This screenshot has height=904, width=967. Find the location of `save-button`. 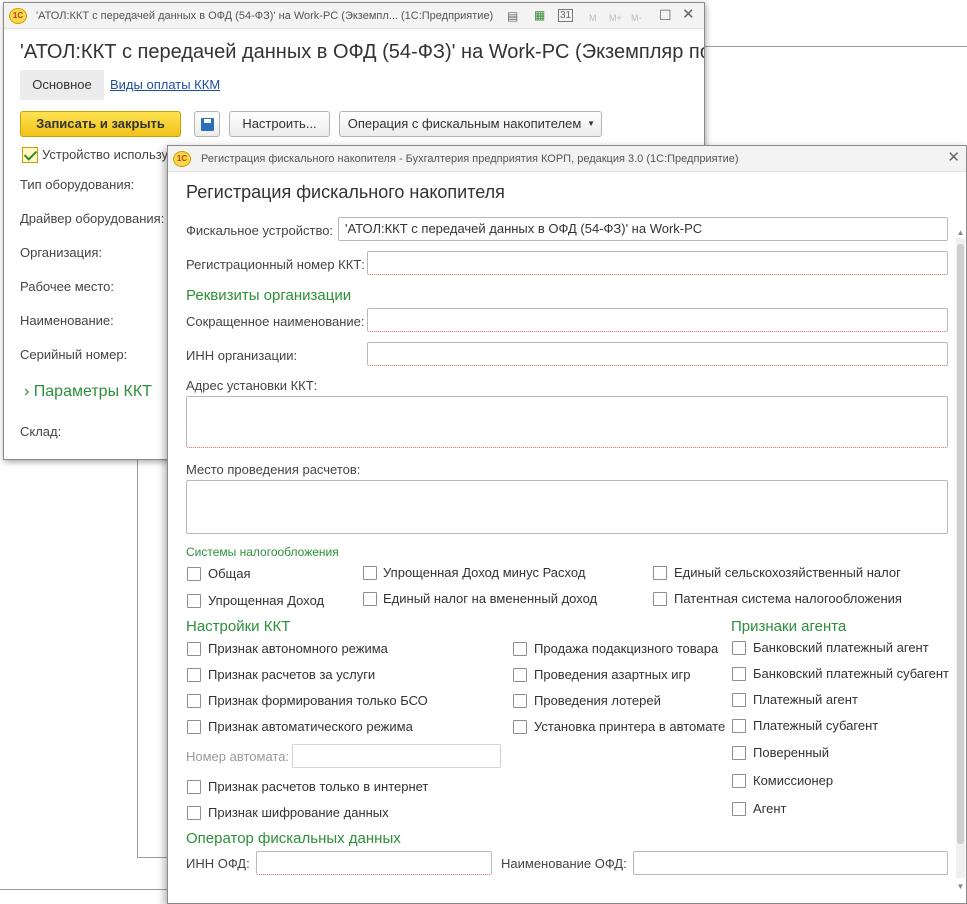

save-button is located at coordinates (207, 124).